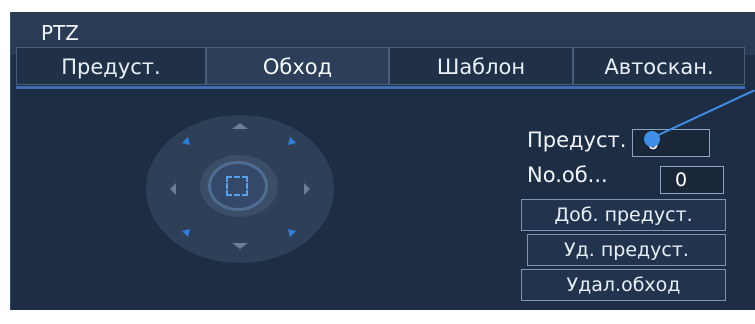 The height and width of the screenshot is (324, 755). Describe the element at coordinates (380, 87) in the screenshot. I see `tab-underline` at that location.